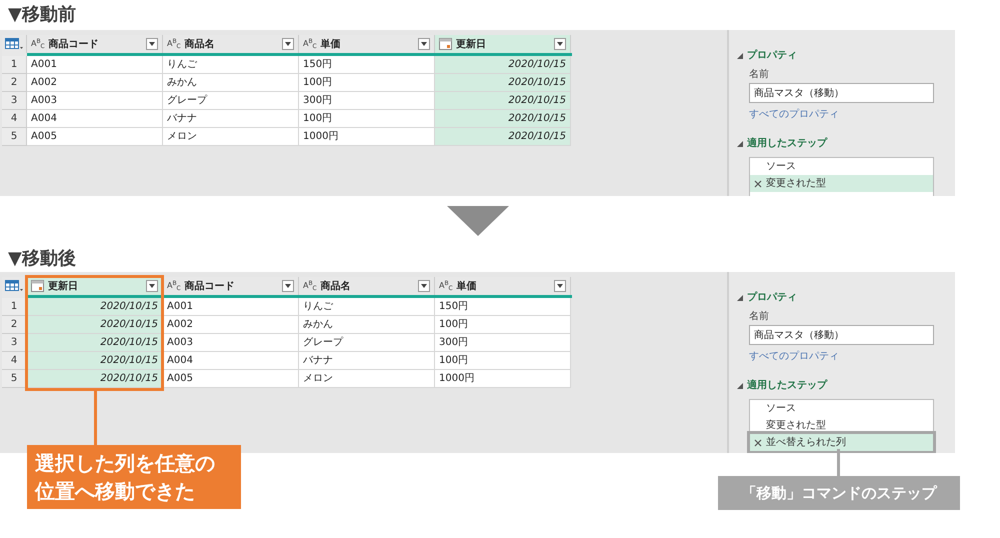  I want to click on callout-label: 選択した列を任意の位置へ移動できた, so click(134, 477).